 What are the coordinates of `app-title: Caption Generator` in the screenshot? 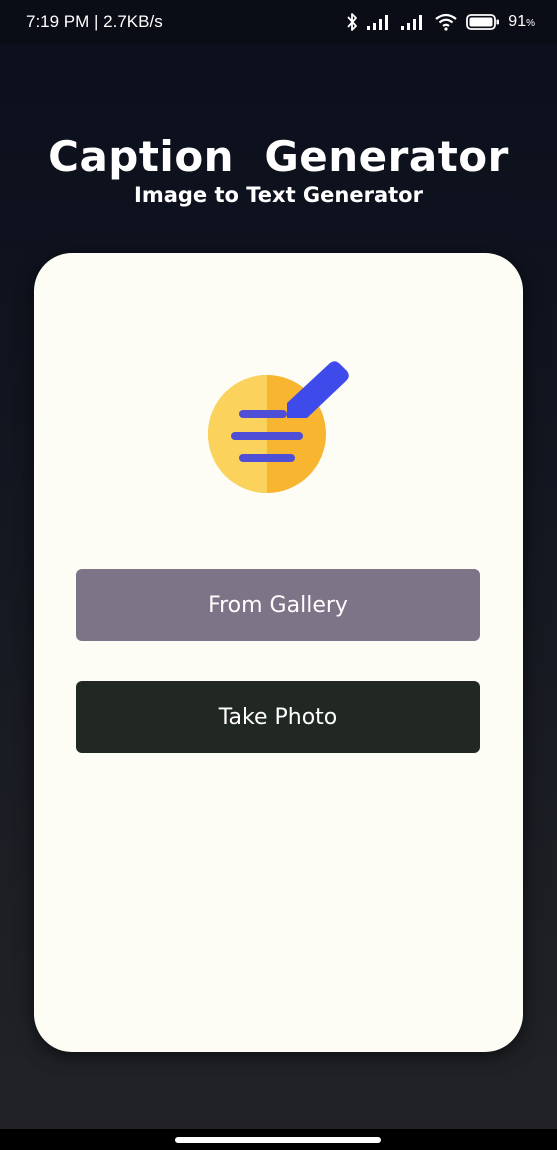 It's located at (278, 156).